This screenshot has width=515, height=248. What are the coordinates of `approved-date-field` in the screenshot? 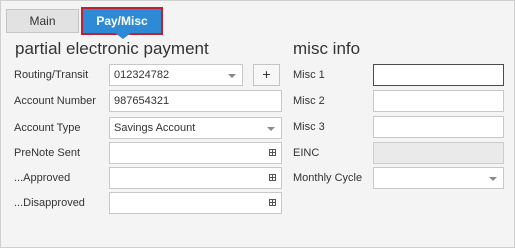 It's located at (195, 178).